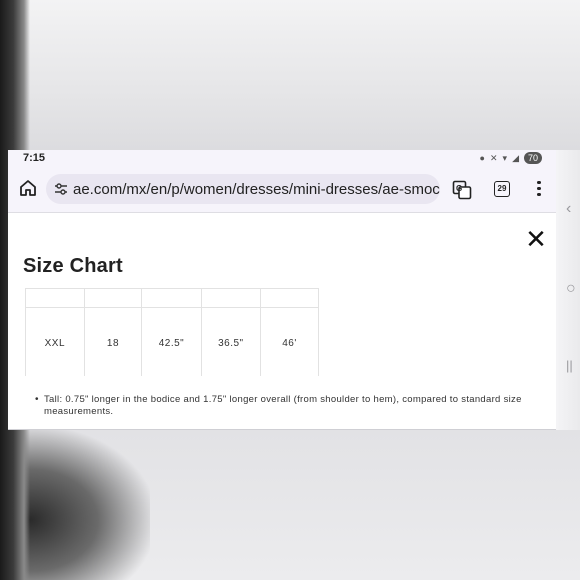 The width and height of the screenshot is (580, 580). I want to click on table-cell: 46', so click(289, 341).